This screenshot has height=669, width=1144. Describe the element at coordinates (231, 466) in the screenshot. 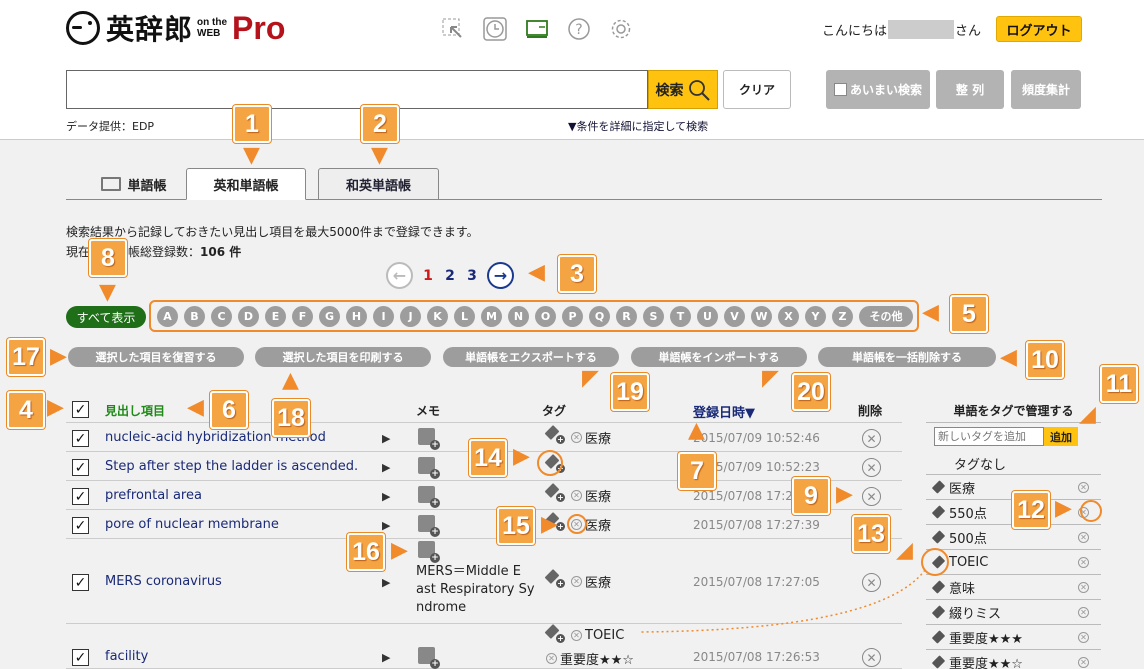

I see `row-word-link: Step after step the ladder is ascended.` at that location.